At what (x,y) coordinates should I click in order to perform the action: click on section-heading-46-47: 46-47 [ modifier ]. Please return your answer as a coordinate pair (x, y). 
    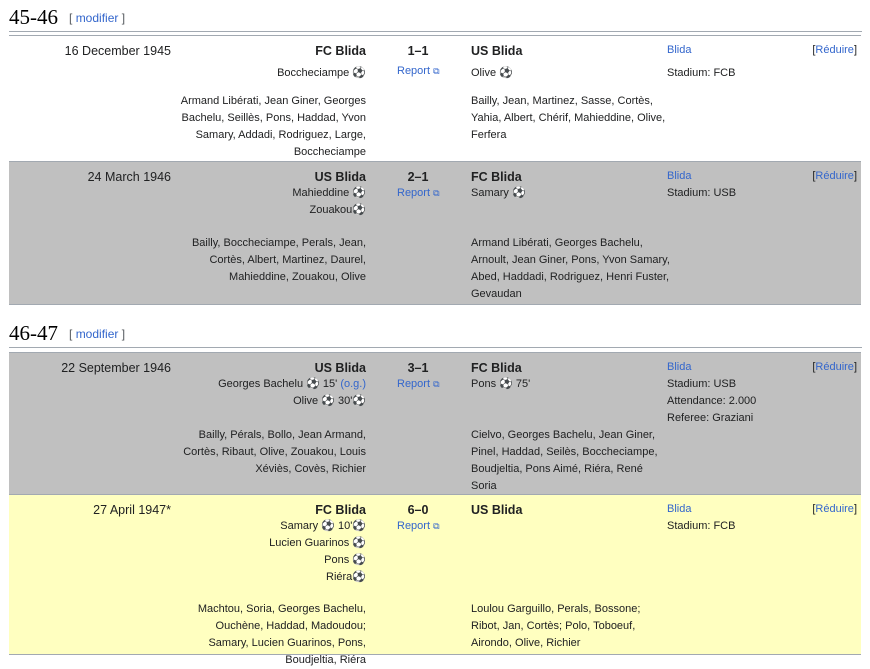
    Looking at the image, I should click on (435, 333).